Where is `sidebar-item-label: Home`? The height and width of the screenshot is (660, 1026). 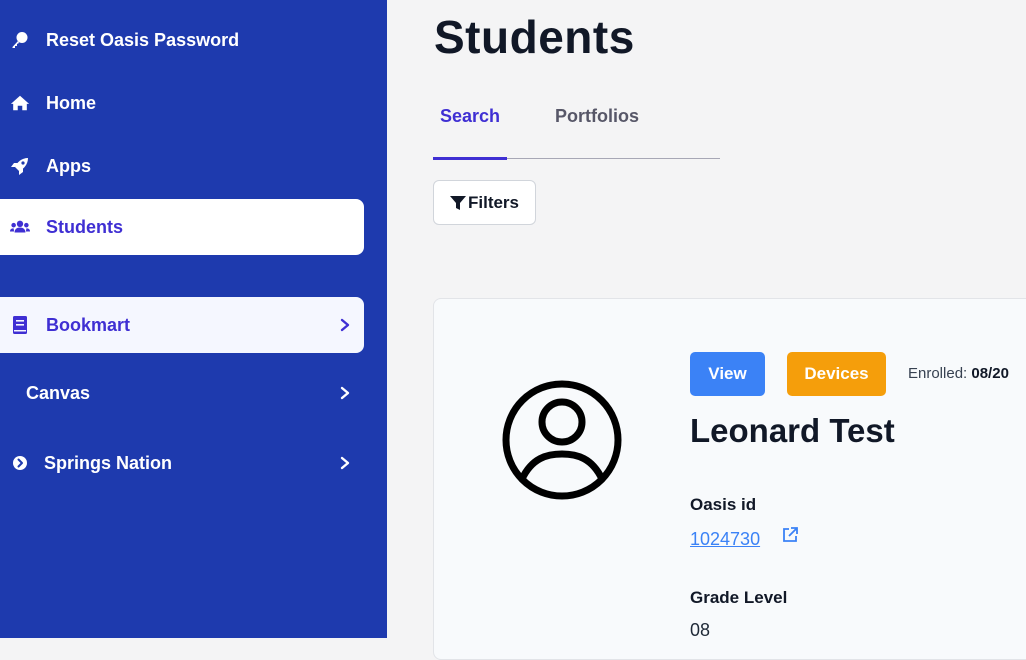
sidebar-item-label: Home is located at coordinates (71, 102).